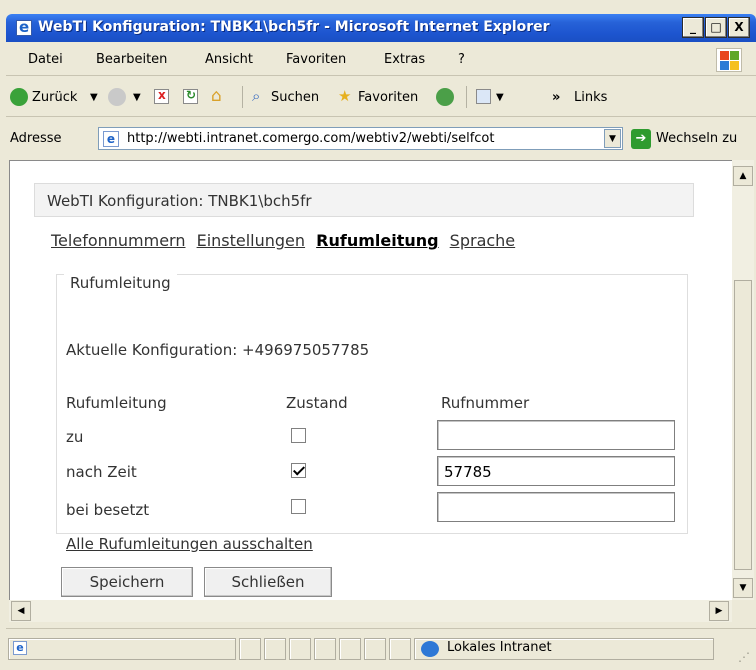  Describe the element at coordinates (485, 403) in the screenshot. I see `column-header-rufnummer: Rufnummer` at that location.